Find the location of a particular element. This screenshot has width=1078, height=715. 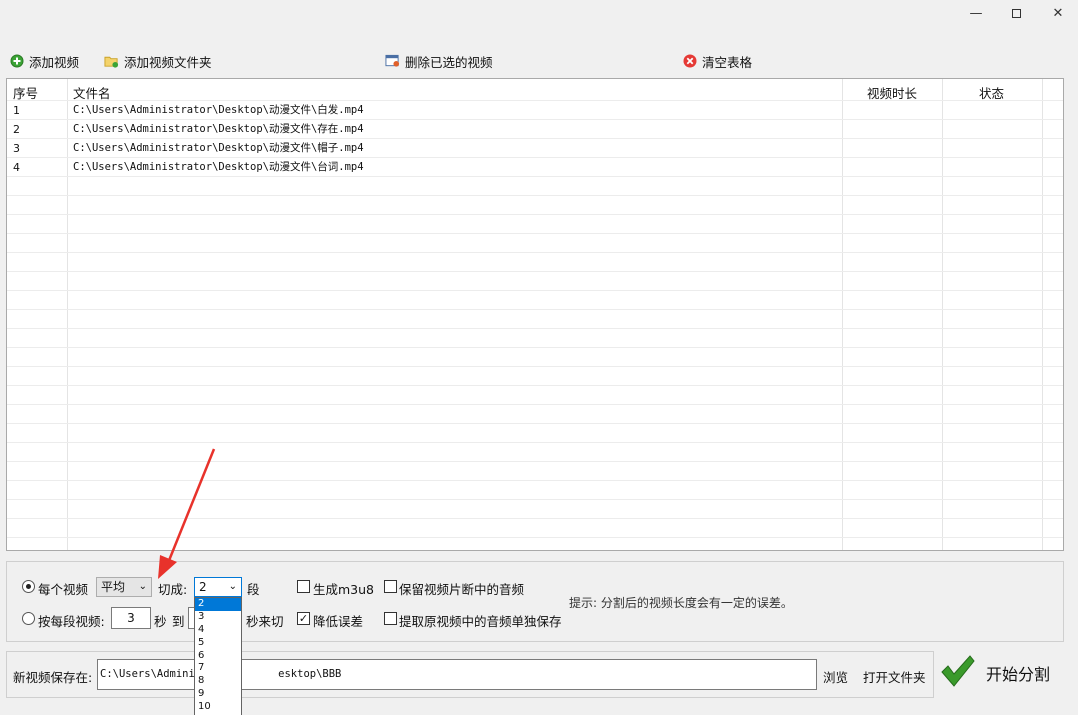

add-icon is located at coordinates (16, 61).